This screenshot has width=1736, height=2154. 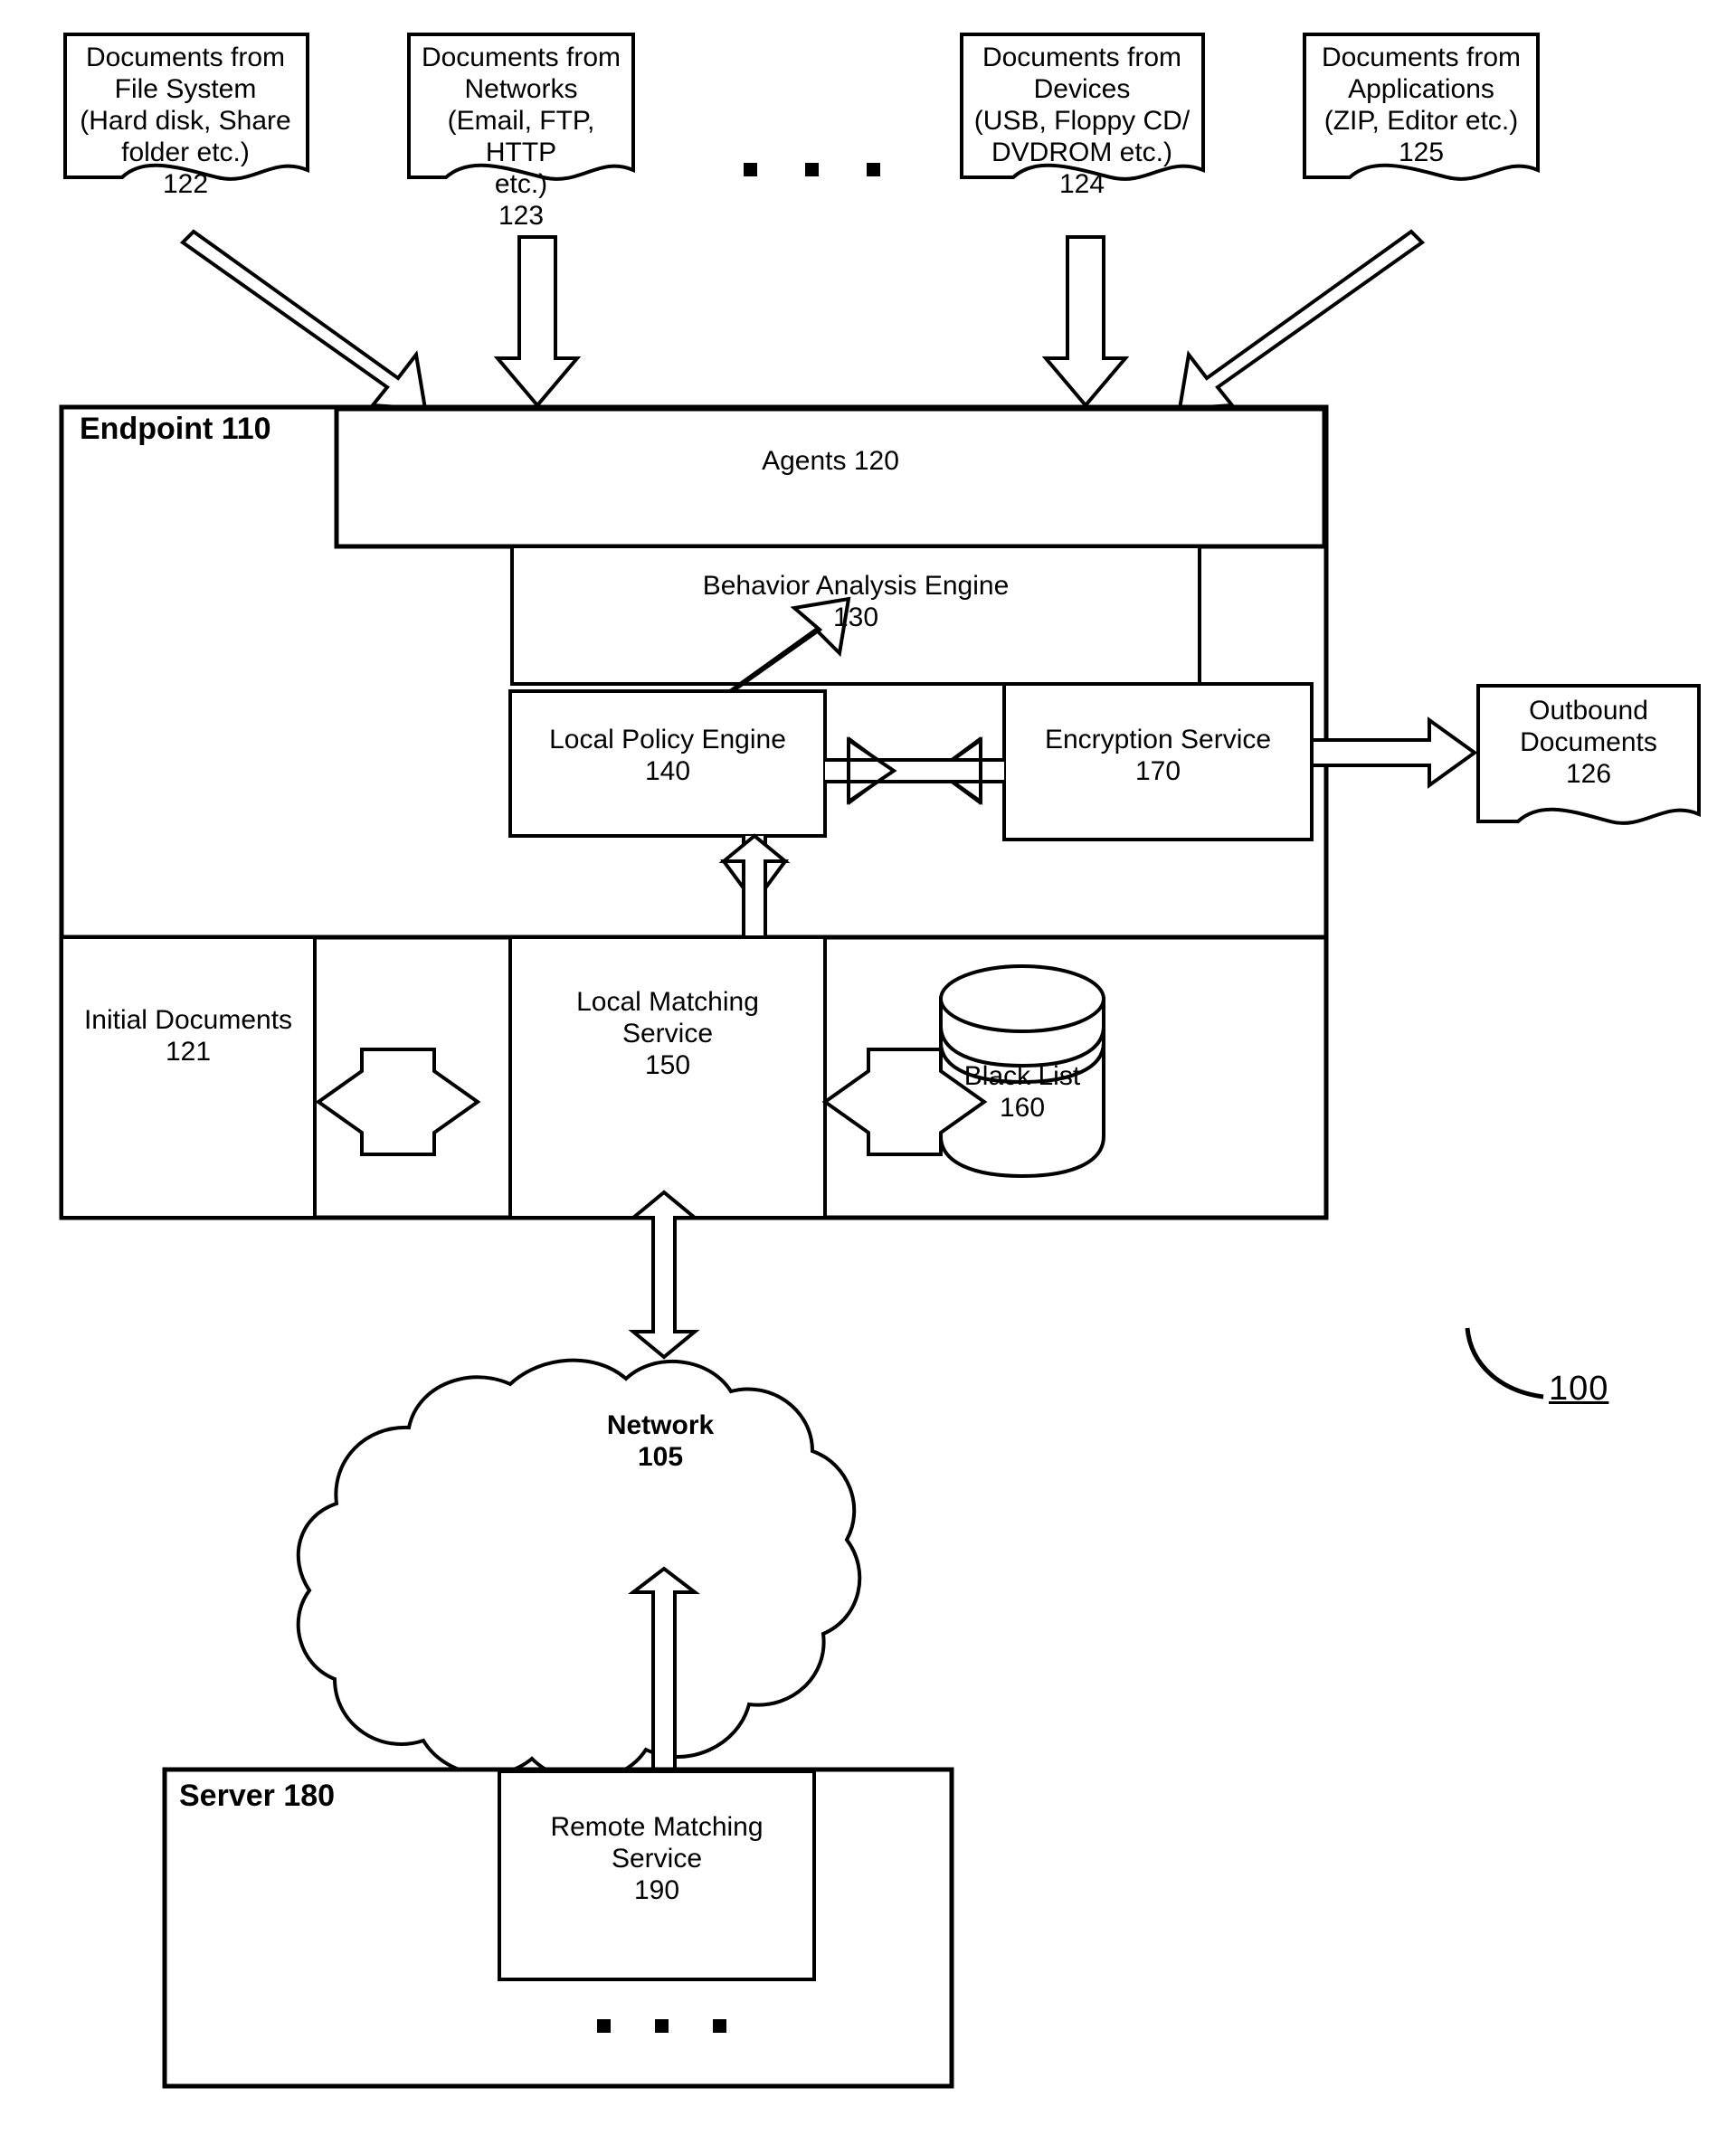 What do you see at coordinates (175, 429) in the screenshot?
I see `endpoint-title: Endpoint 110` at bounding box center [175, 429].